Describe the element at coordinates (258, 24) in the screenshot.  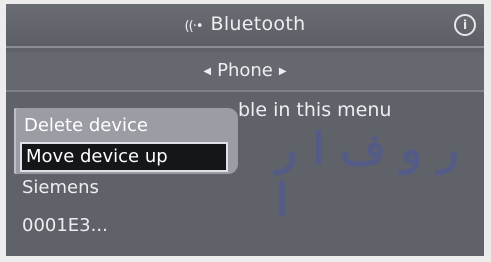
I see `title-label: Bluetooth` at that location.